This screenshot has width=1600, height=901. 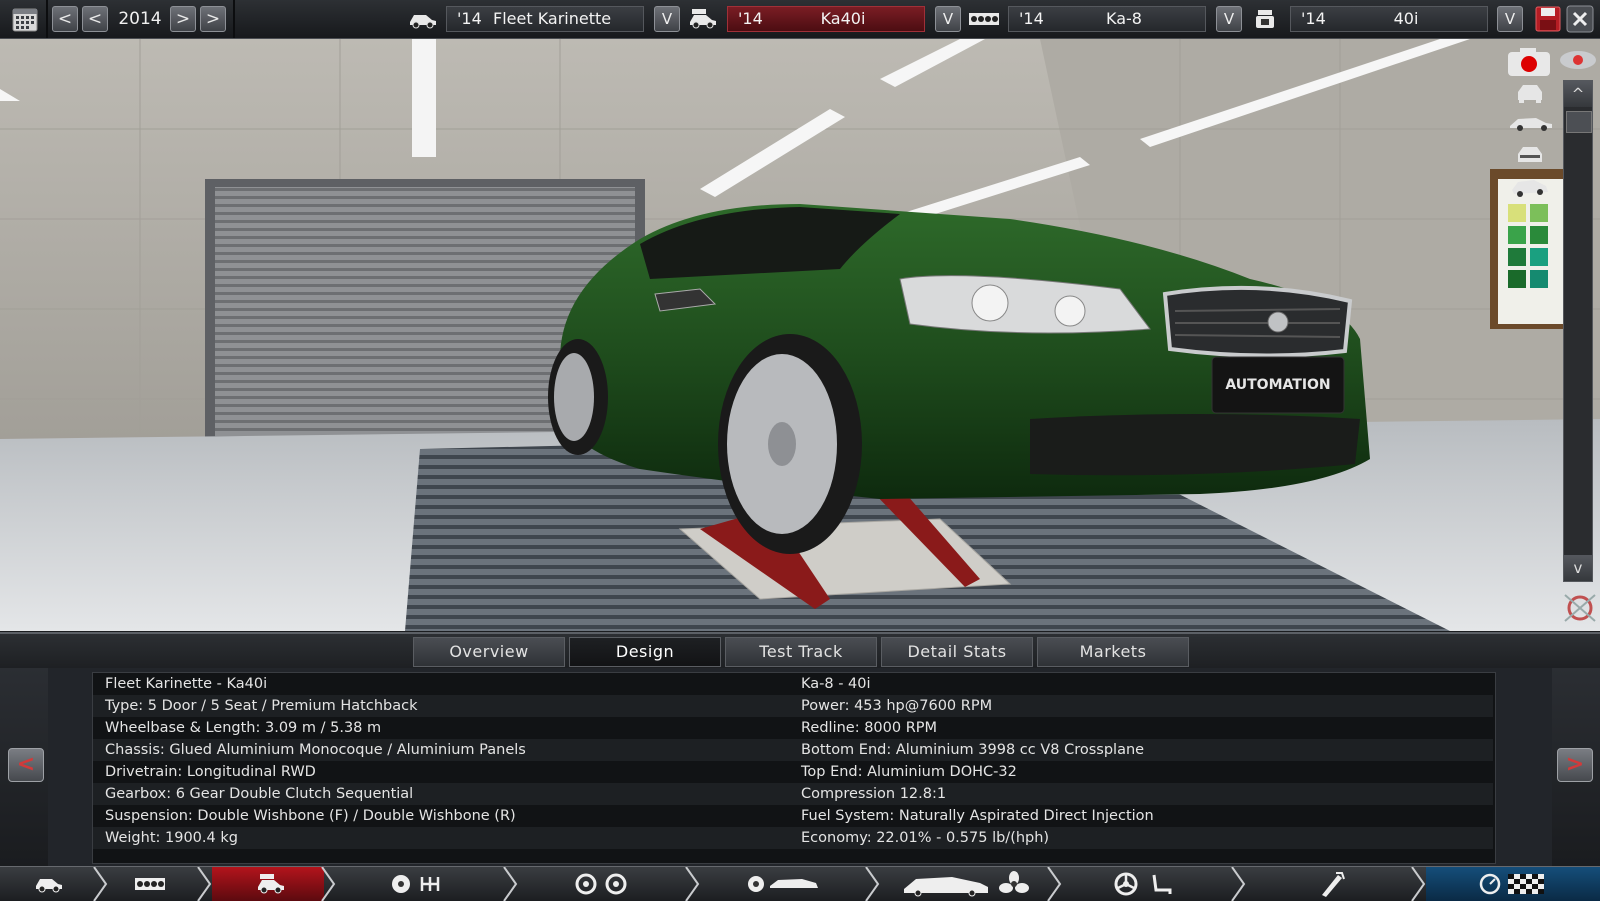 I want to click on stage-gearbox-button, so click(x=421, y=884).